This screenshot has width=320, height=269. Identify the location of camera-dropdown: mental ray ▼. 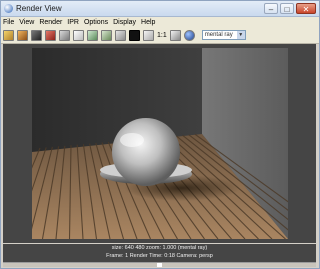
(223, 35).